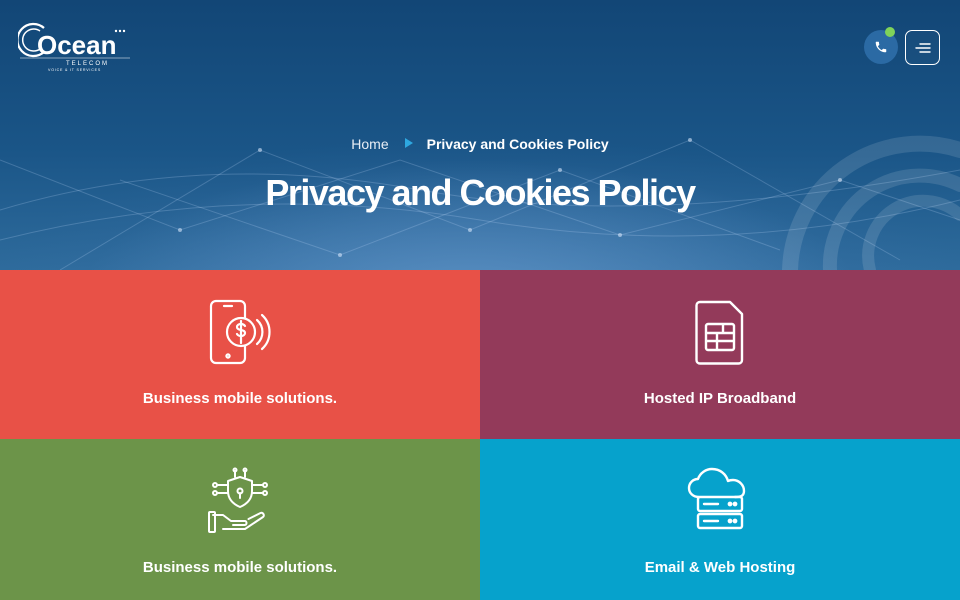  I want to click on service-tile-security: Business mobile solutions., so click(240, 519).